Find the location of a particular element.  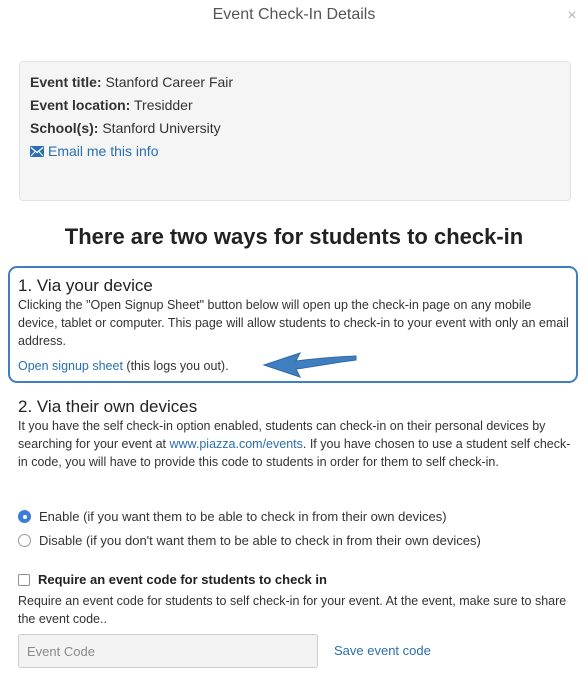

disable-radio is located at coordinates (24, 540).